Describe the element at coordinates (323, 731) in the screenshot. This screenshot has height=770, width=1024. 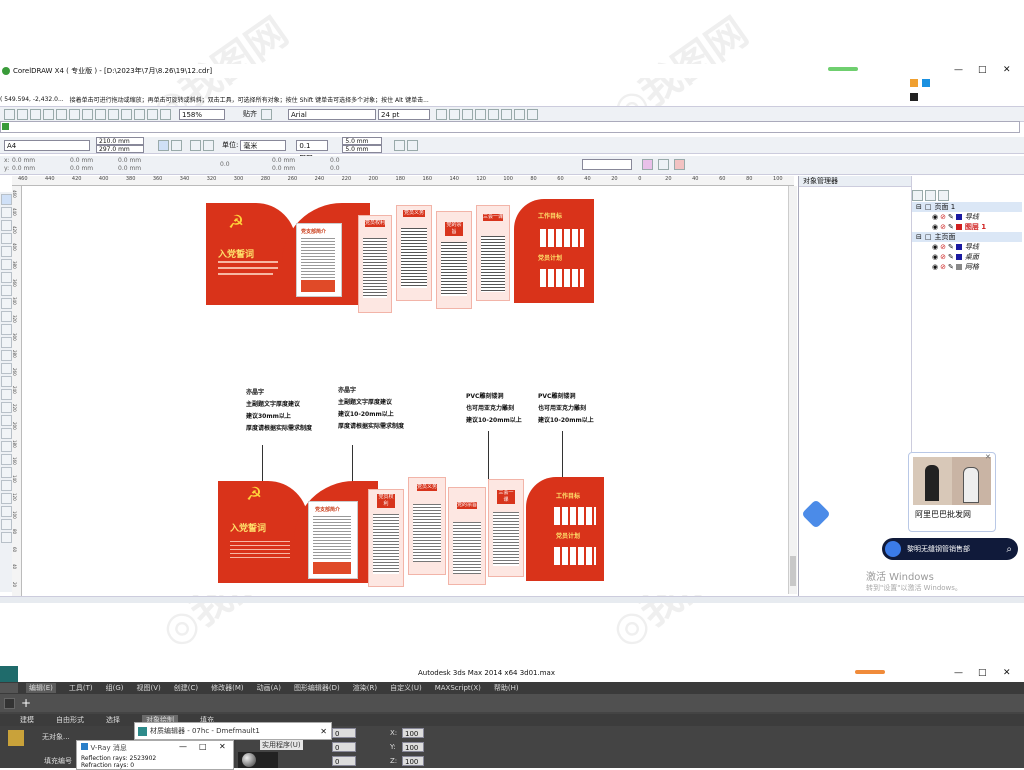
I see `material-editor-close-button: ✕` at that location.